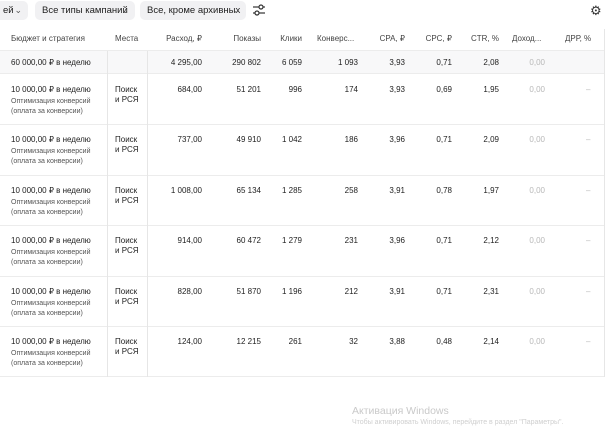 This screenshot has height=427, width=615. I want to click on filter-dropdown-1-label: ей, so click(8, 10).